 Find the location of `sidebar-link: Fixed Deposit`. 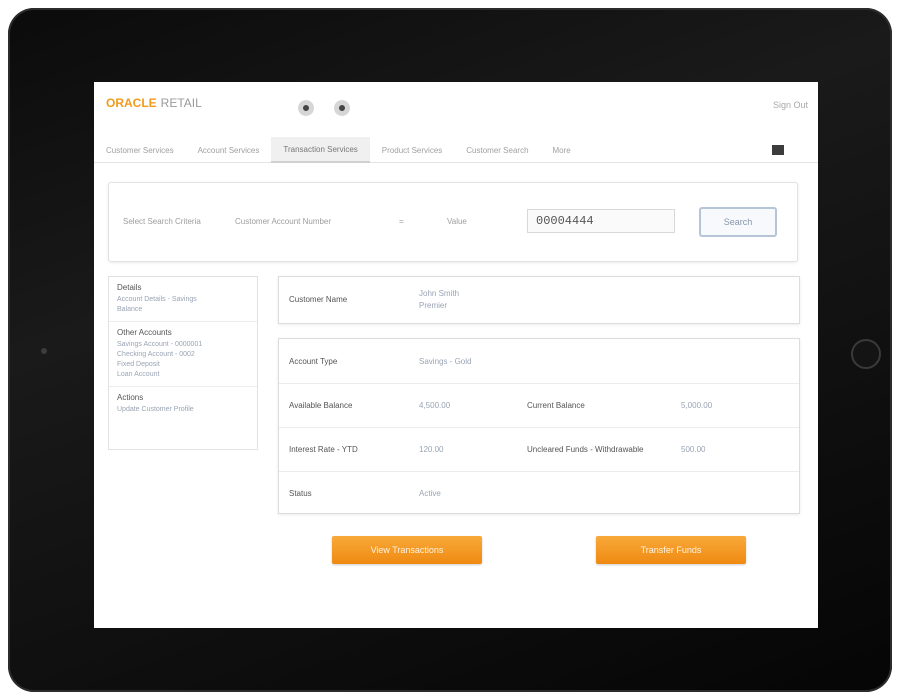

sidebar-link: Fixed Deposit is located at coordinates (183, 365).